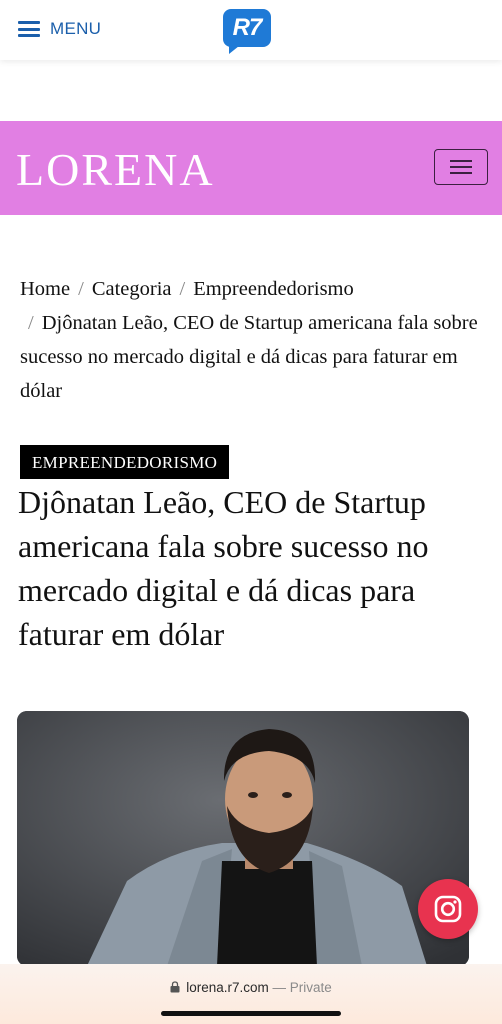 This screenshot has height=1024, width=502. What do you see at coordinates (76, 28) in the screenshot?
I see `menu-label: MENU` at bounding box center [76, 28].